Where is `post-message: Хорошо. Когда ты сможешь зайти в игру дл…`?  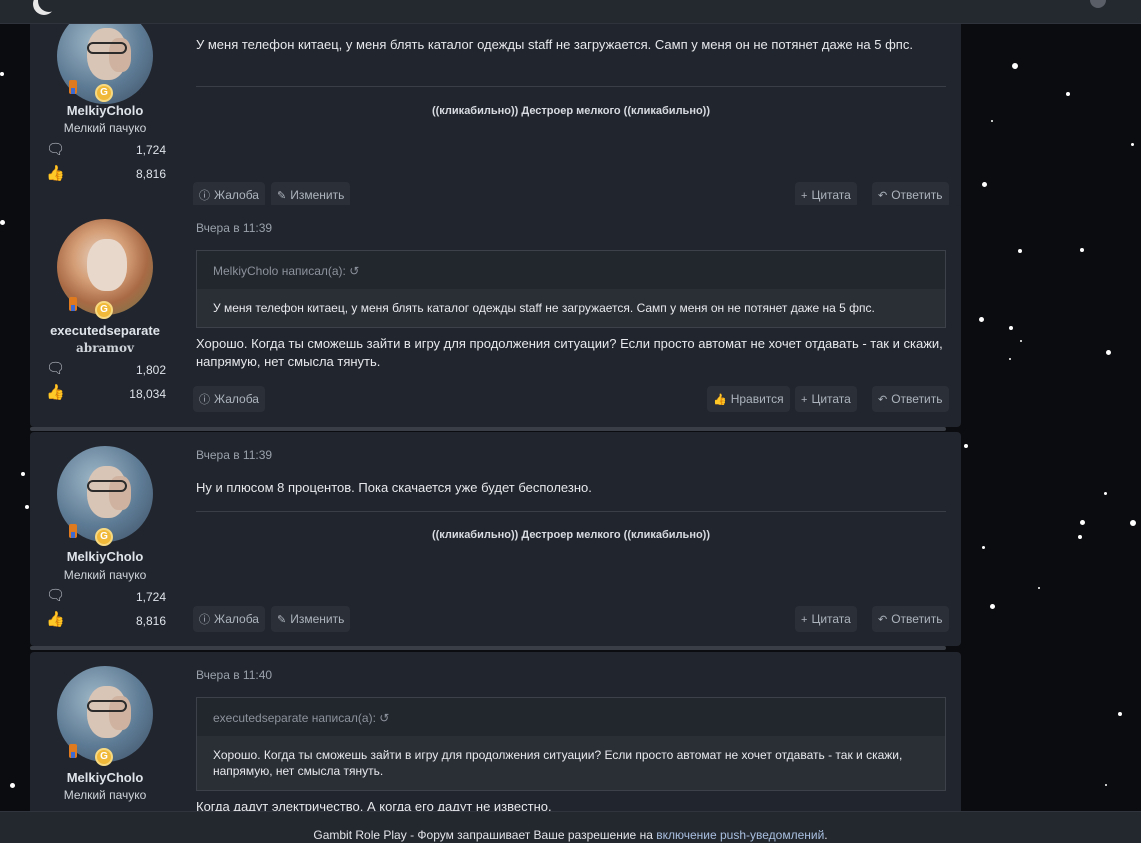
post-message: Хорошо. Когда ты сможешь зайти в игру дл… is located at coordinates (569, 352).